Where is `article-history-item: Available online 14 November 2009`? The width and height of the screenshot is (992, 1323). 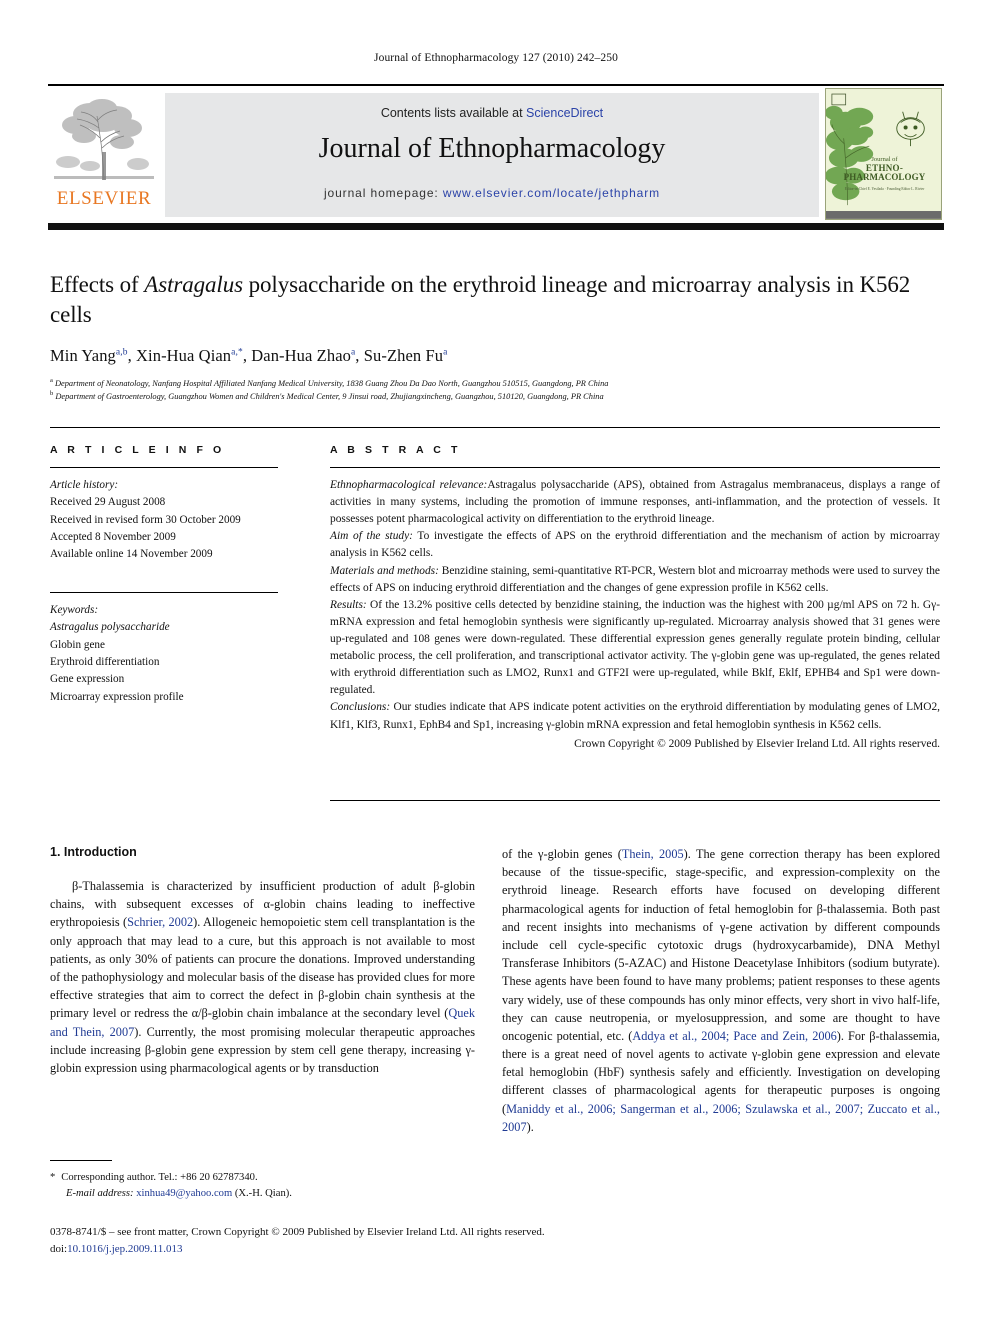
article-history-item: Available online 14 November 2009 is located at coordinates (131, 554).